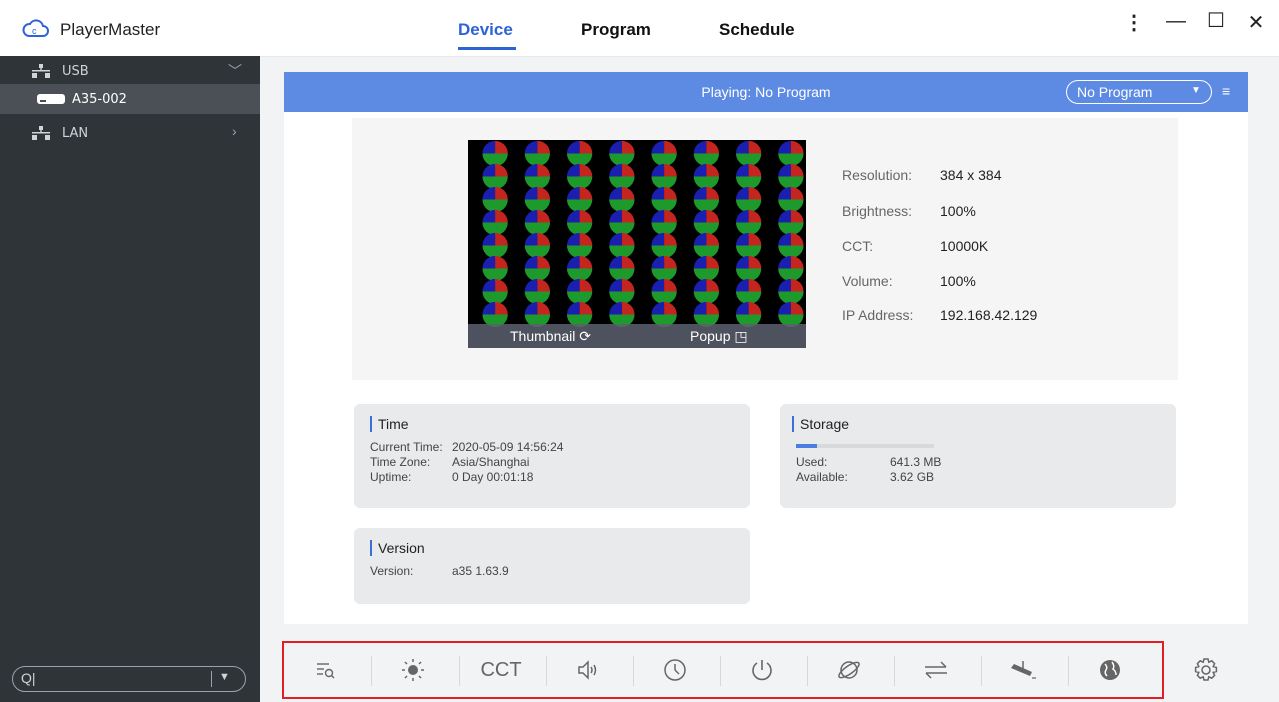 The width and height of the screenshot is (1279, 702). I want to click on resolution-value: 384 x 384, so click(971, 175).